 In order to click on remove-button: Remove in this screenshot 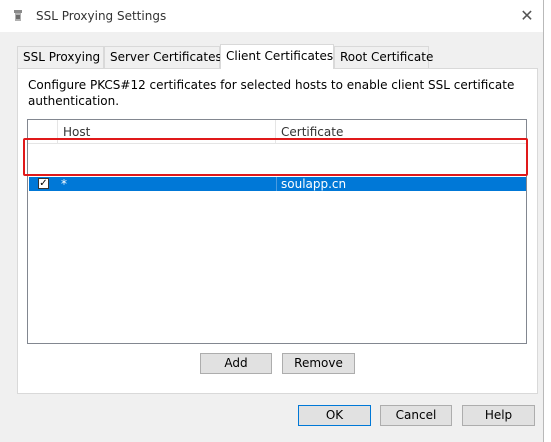, I will do `click(318, 363)`.